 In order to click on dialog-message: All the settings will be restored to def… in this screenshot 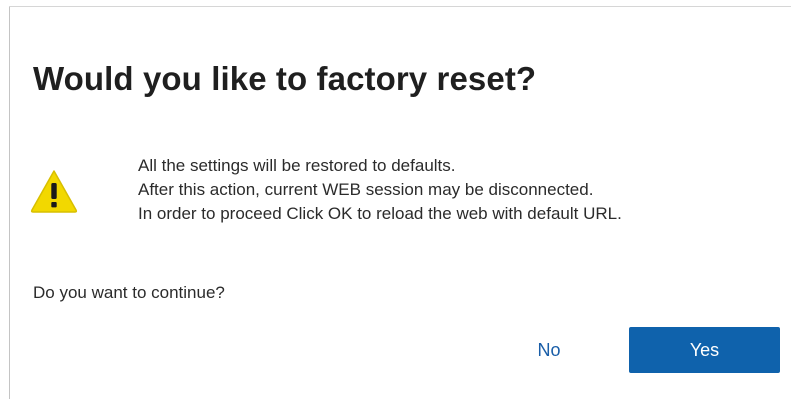, I will do `click(380, 190)`.